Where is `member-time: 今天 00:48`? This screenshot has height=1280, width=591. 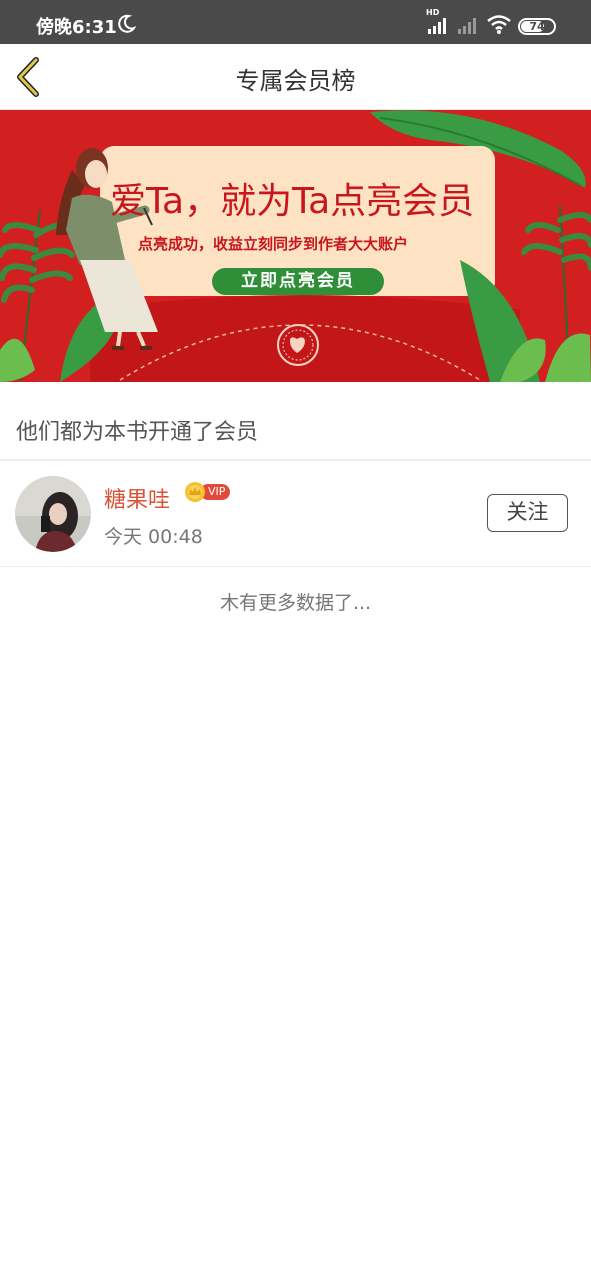
member-time: 今天 00:48 is located at coordinates (153, 537).